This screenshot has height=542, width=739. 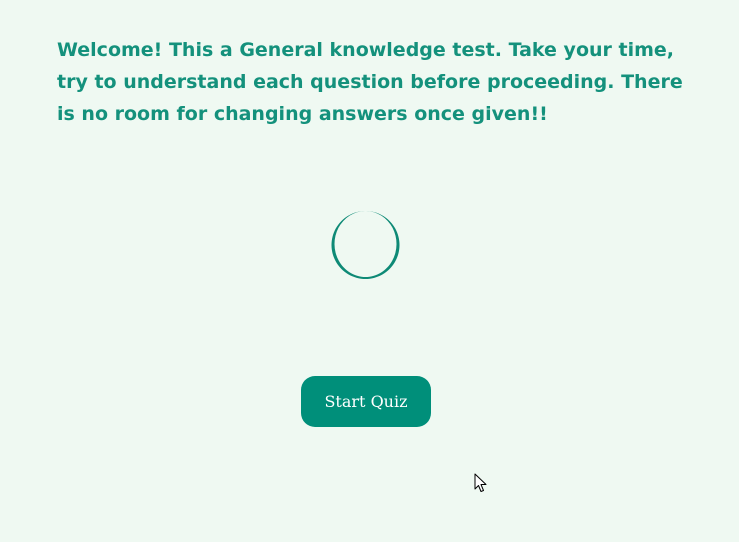 What do you see at coordinates (366, 401) in the screenshot?
I see `start-quiz-button: Start Quiz` at bounding box center [366, 401].